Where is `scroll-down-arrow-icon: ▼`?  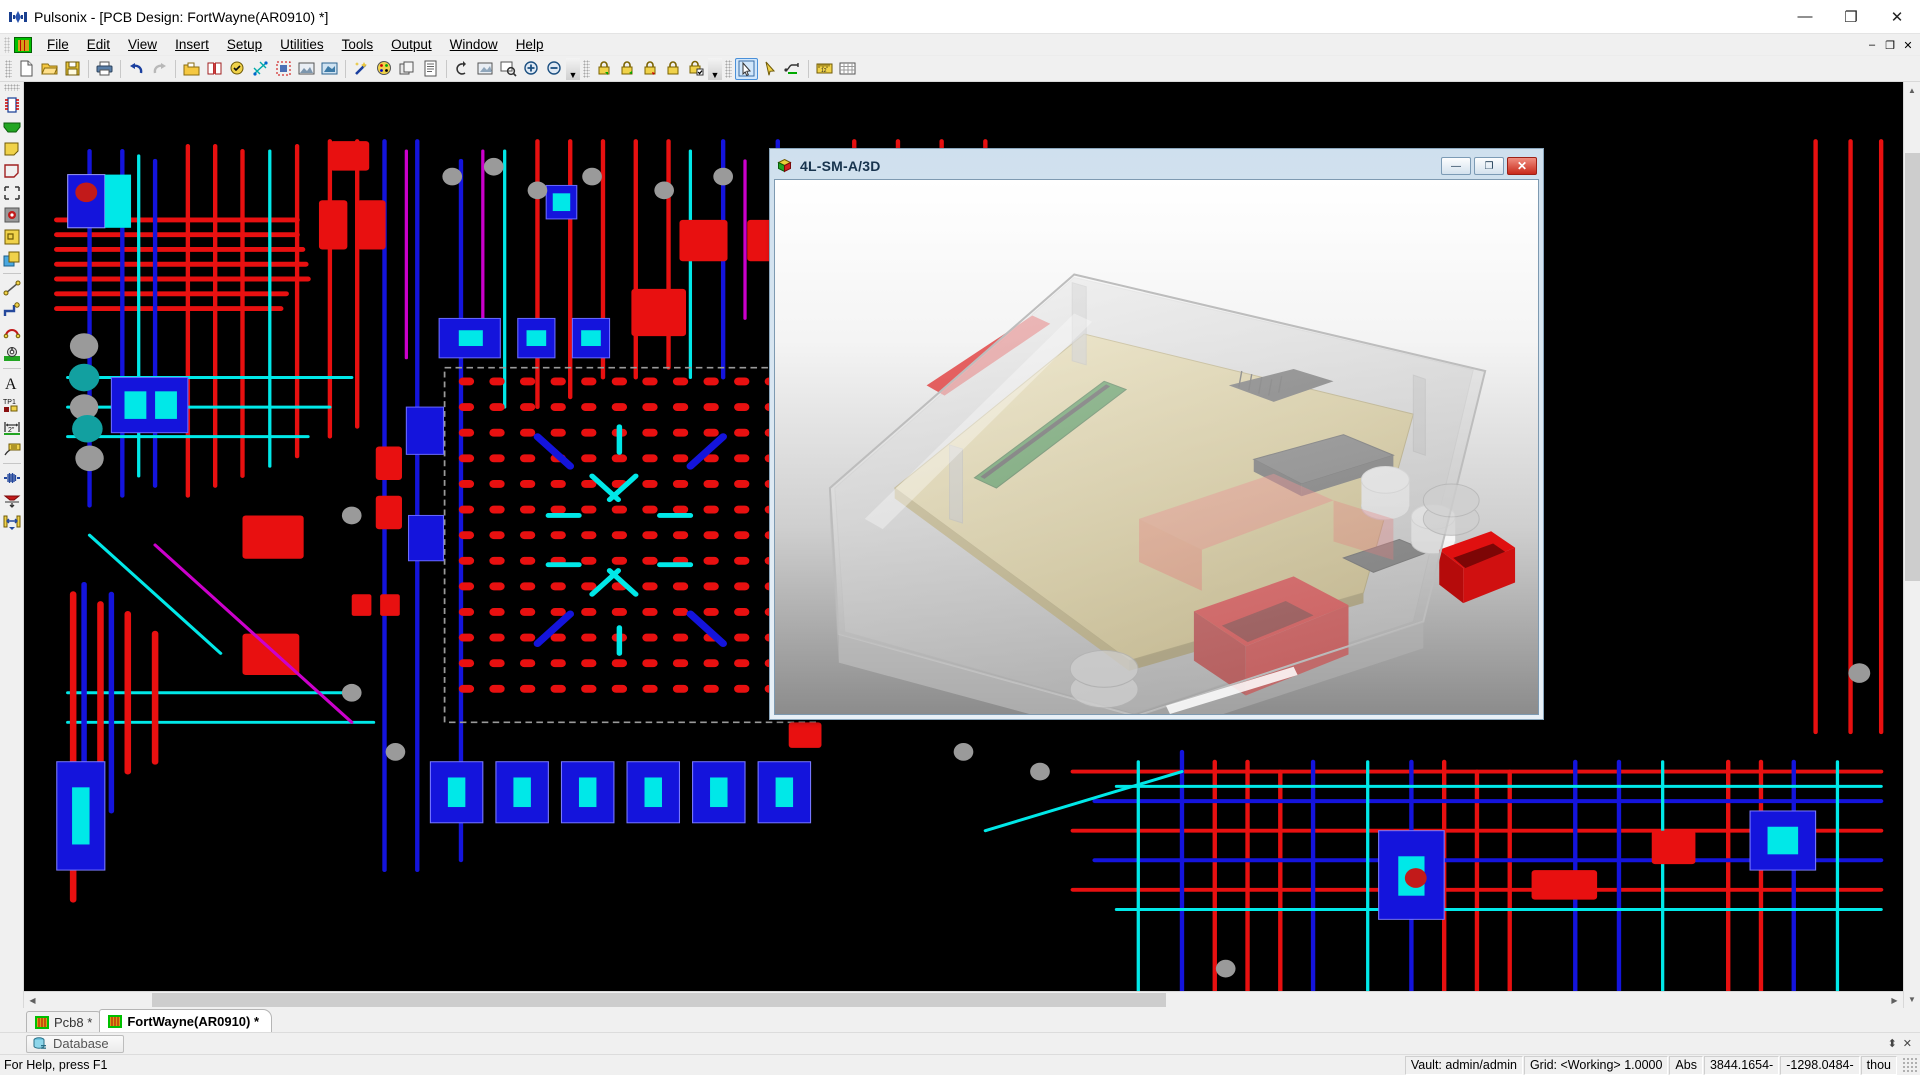
scroll-down-arrow-icon: ▼ is located at coordinates (1911, 999).